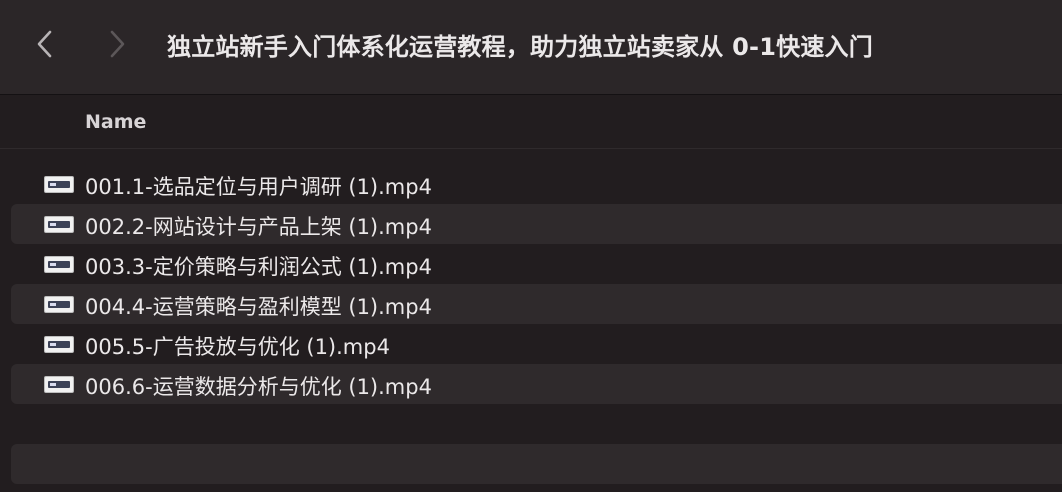 This screenshot has height=492, width=1062. Describe the element at coordinates (536, 224) in the screenshot. I see `file-row: 002.2-网站设计与产品上架 (1).mp4` at that location.